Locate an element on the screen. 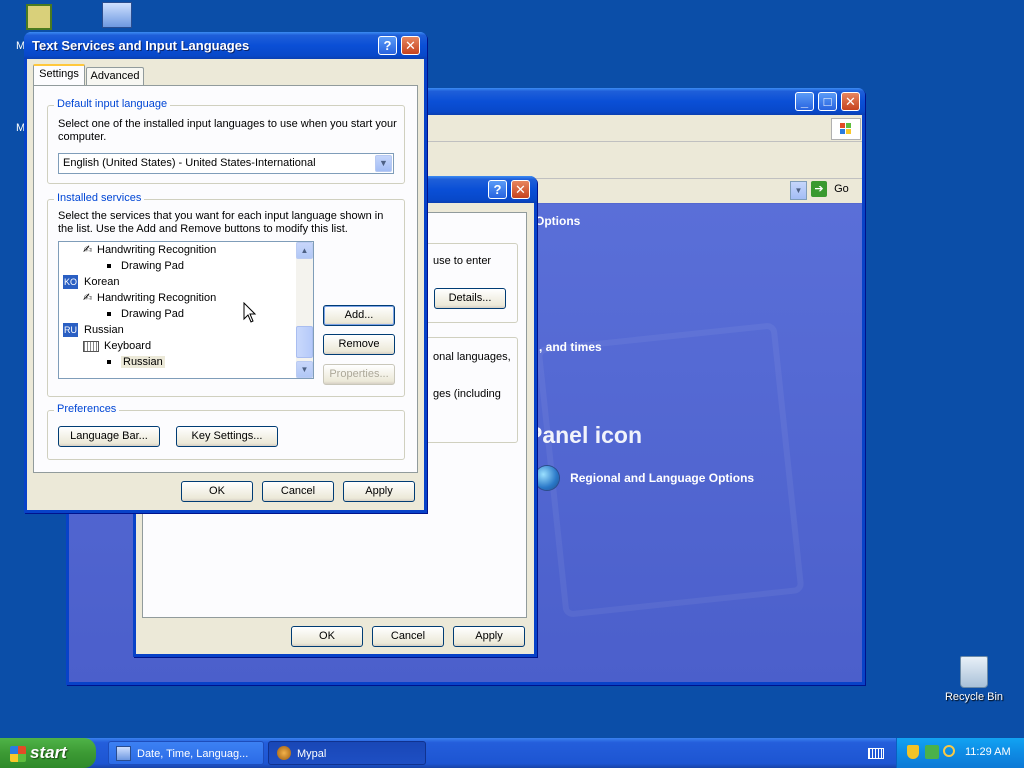 The width and height of the screenshot is (1024, 768). scroll-down-icon: ▼ is located at coordinates (304, 369).